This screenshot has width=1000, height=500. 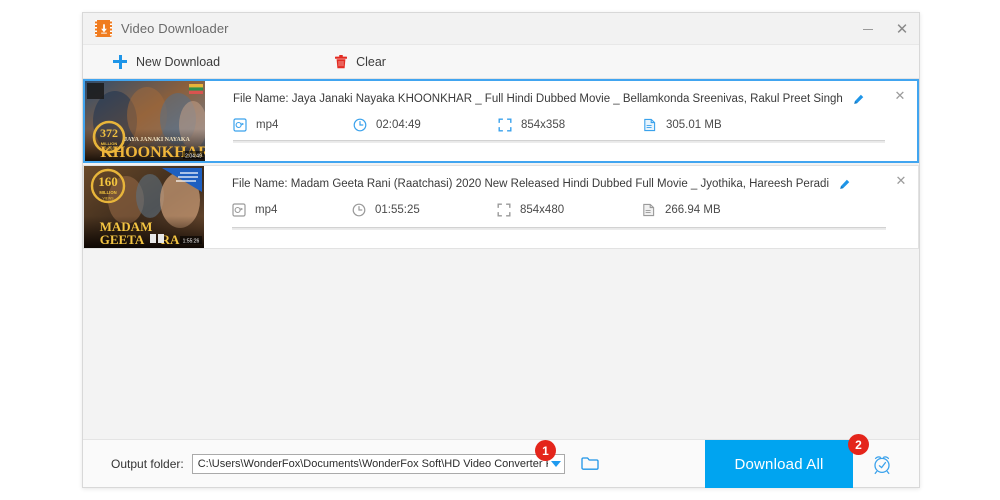 I want to click on minimize-icon, so click(x=868, y=29).